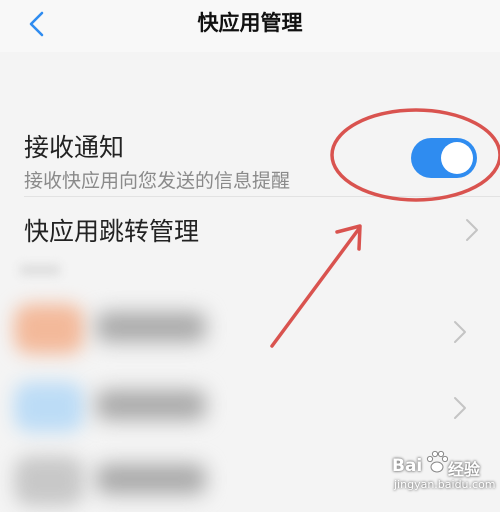 This screenshot has width=500, height=512. What do you see at coordinates (415, 155) in the screenshot?
I see `annotation-circle` at bounding box center [415, 155].